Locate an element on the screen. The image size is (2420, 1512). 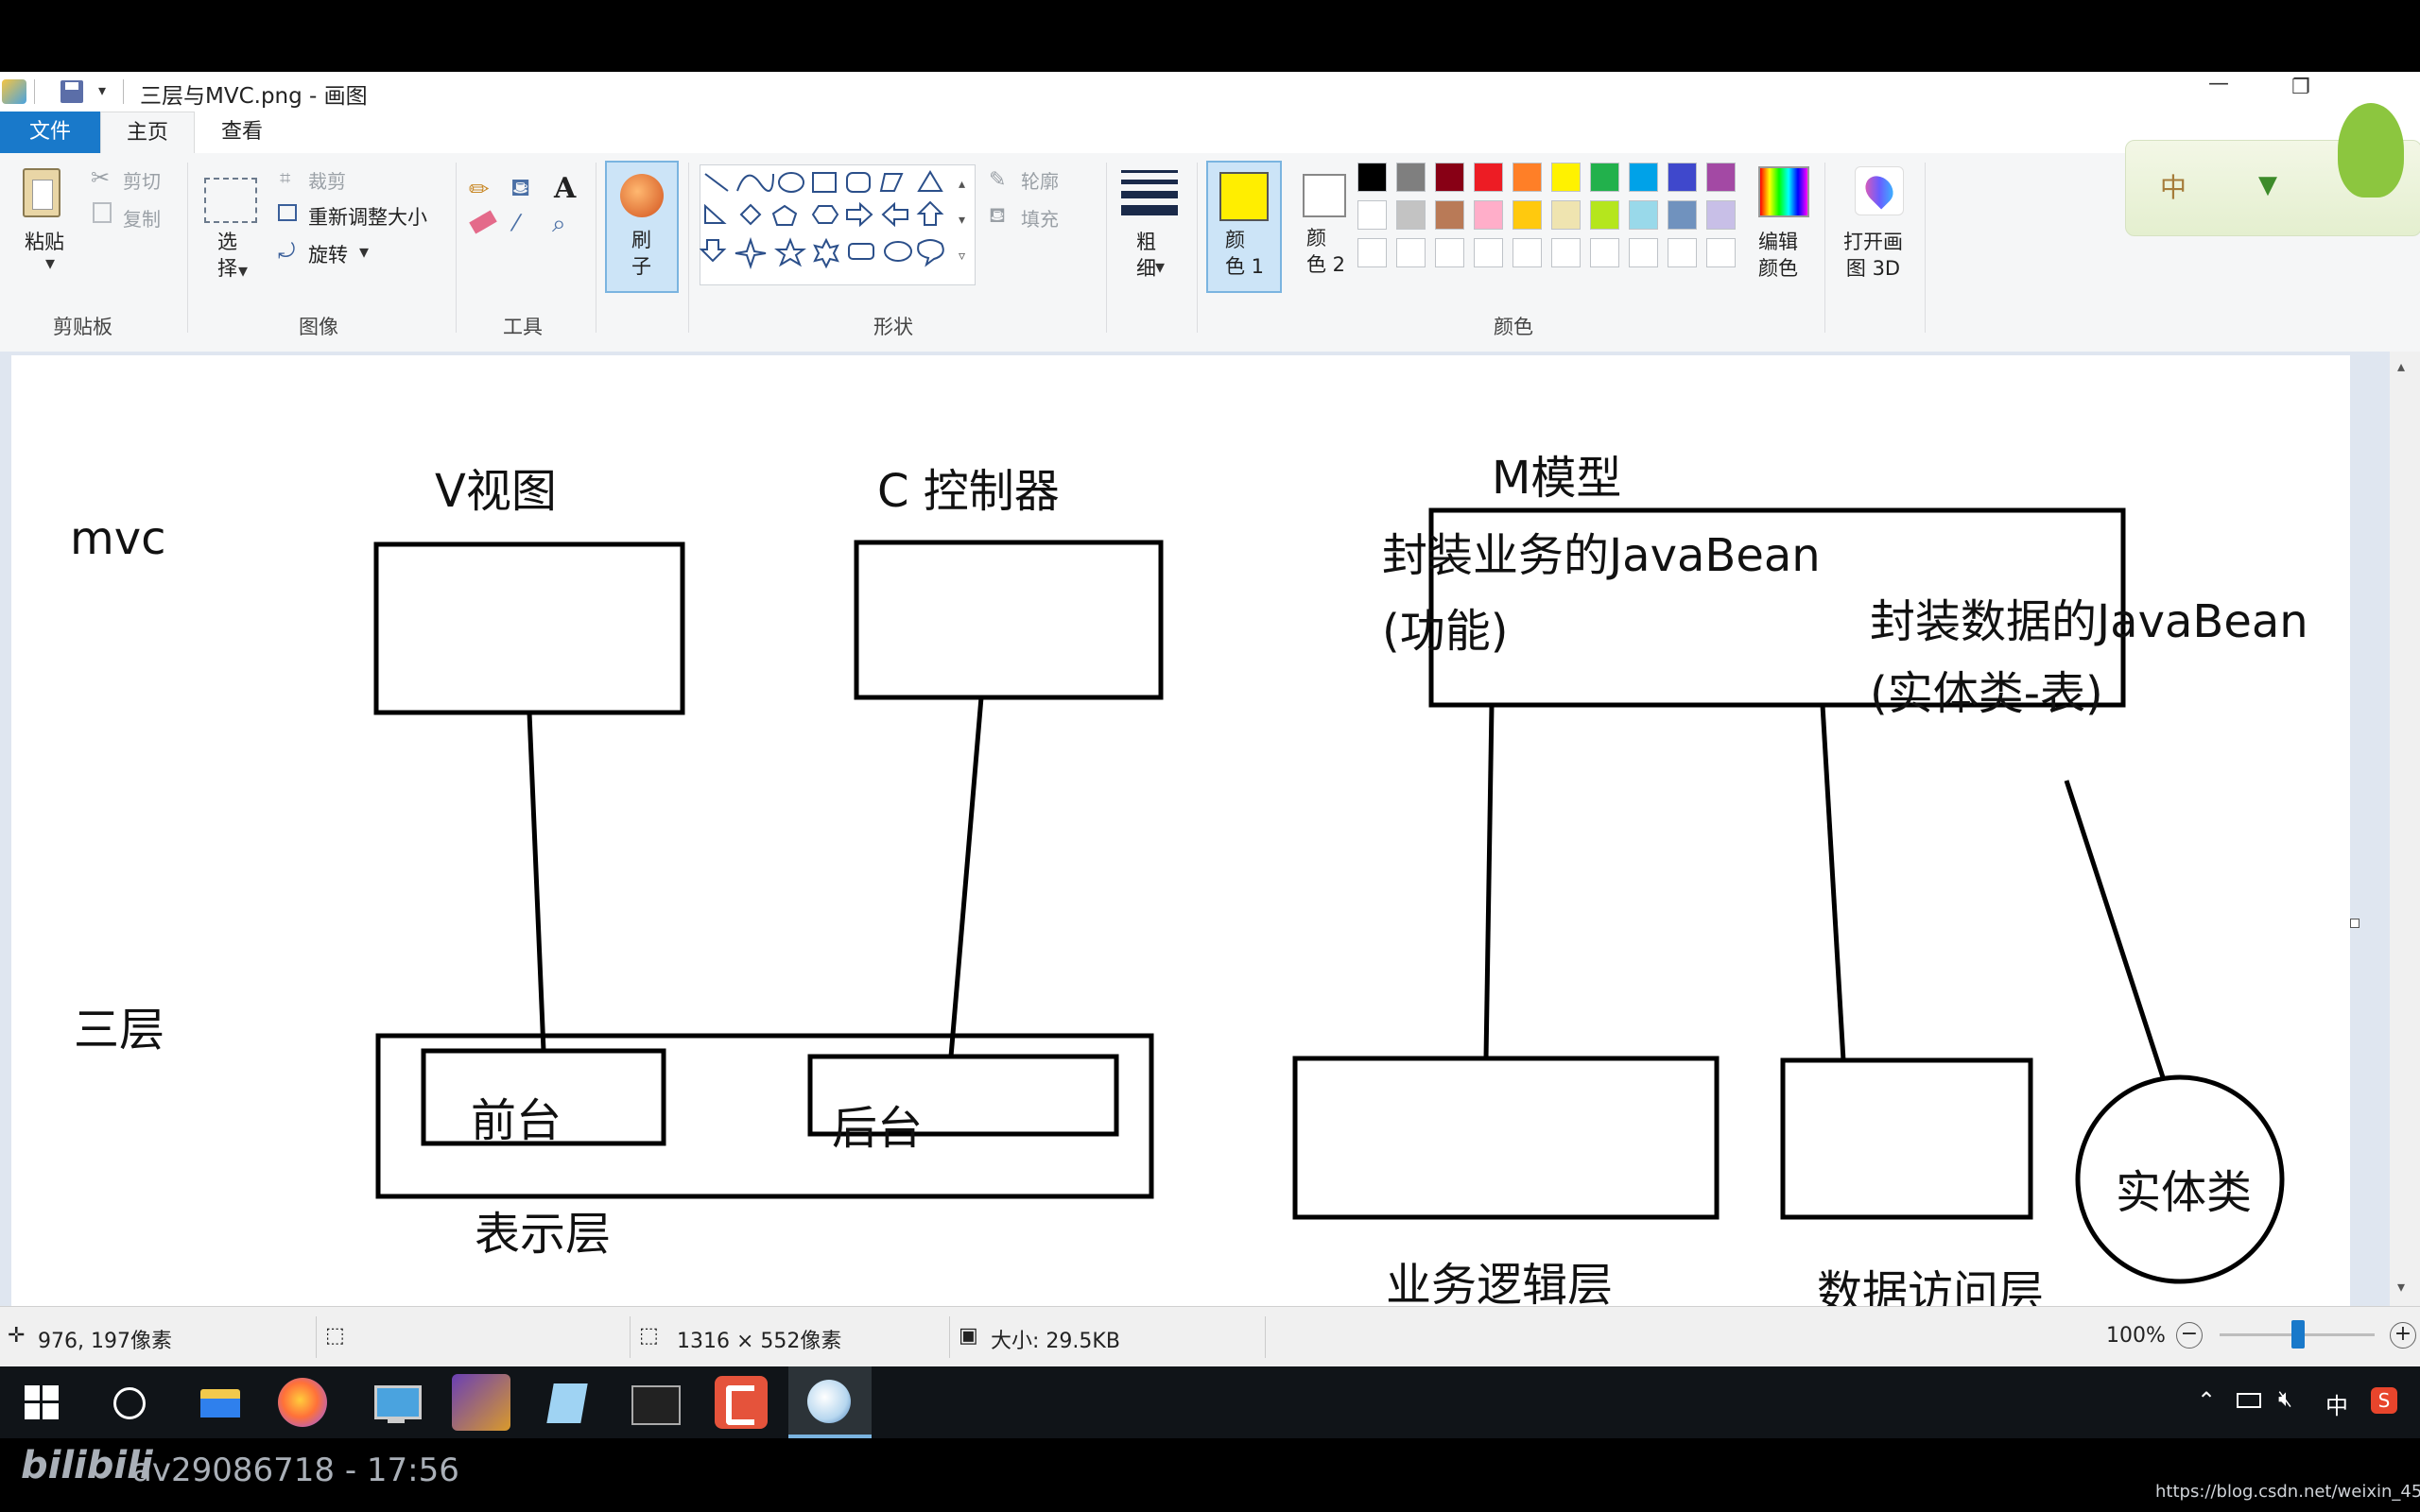
rotate-icon: ⤾ is located at coordinates (286, 252).